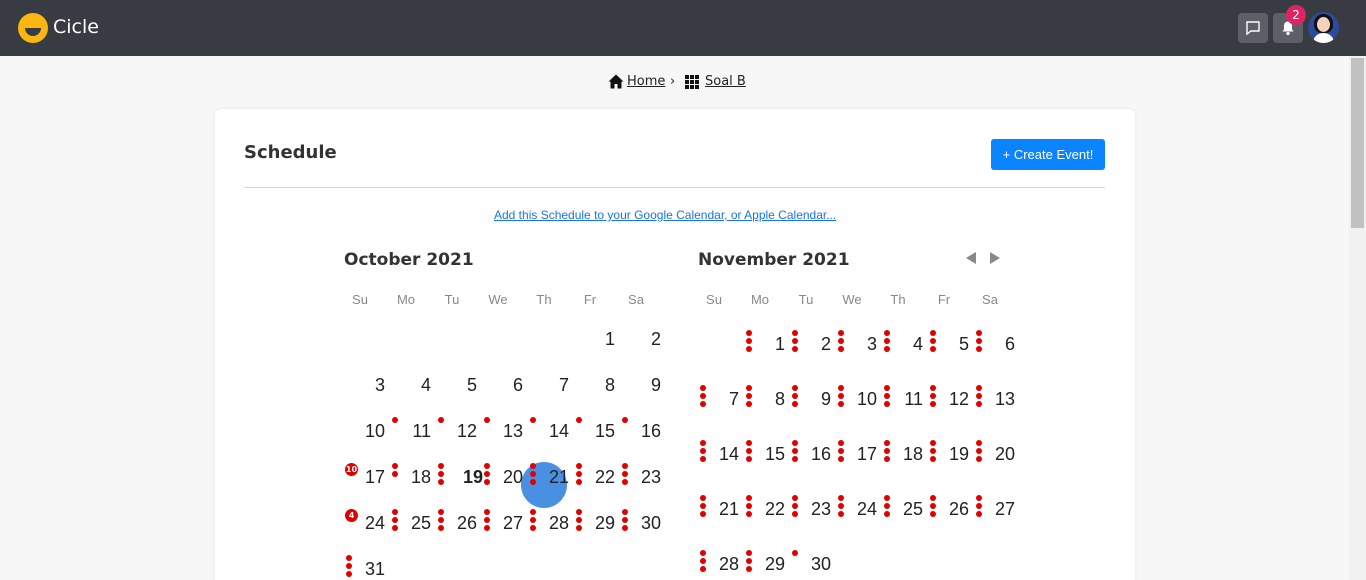 This screenshot has height=580, width=1366. I want to click on calendar-day: 31, so click(365, 569).